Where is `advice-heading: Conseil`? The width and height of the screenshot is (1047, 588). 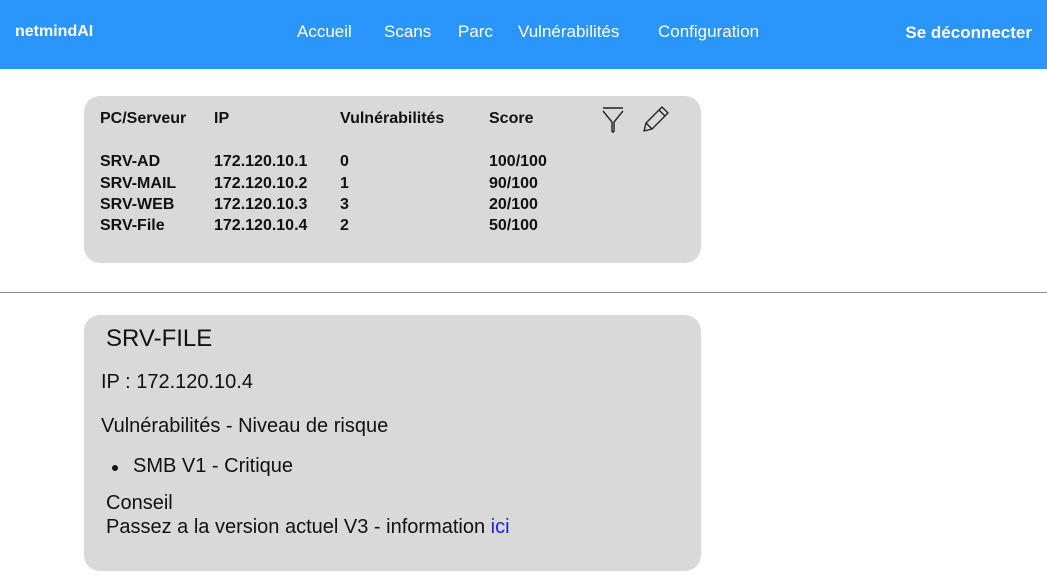 advice-heading: Conseil is located at coordinates (139, 503).